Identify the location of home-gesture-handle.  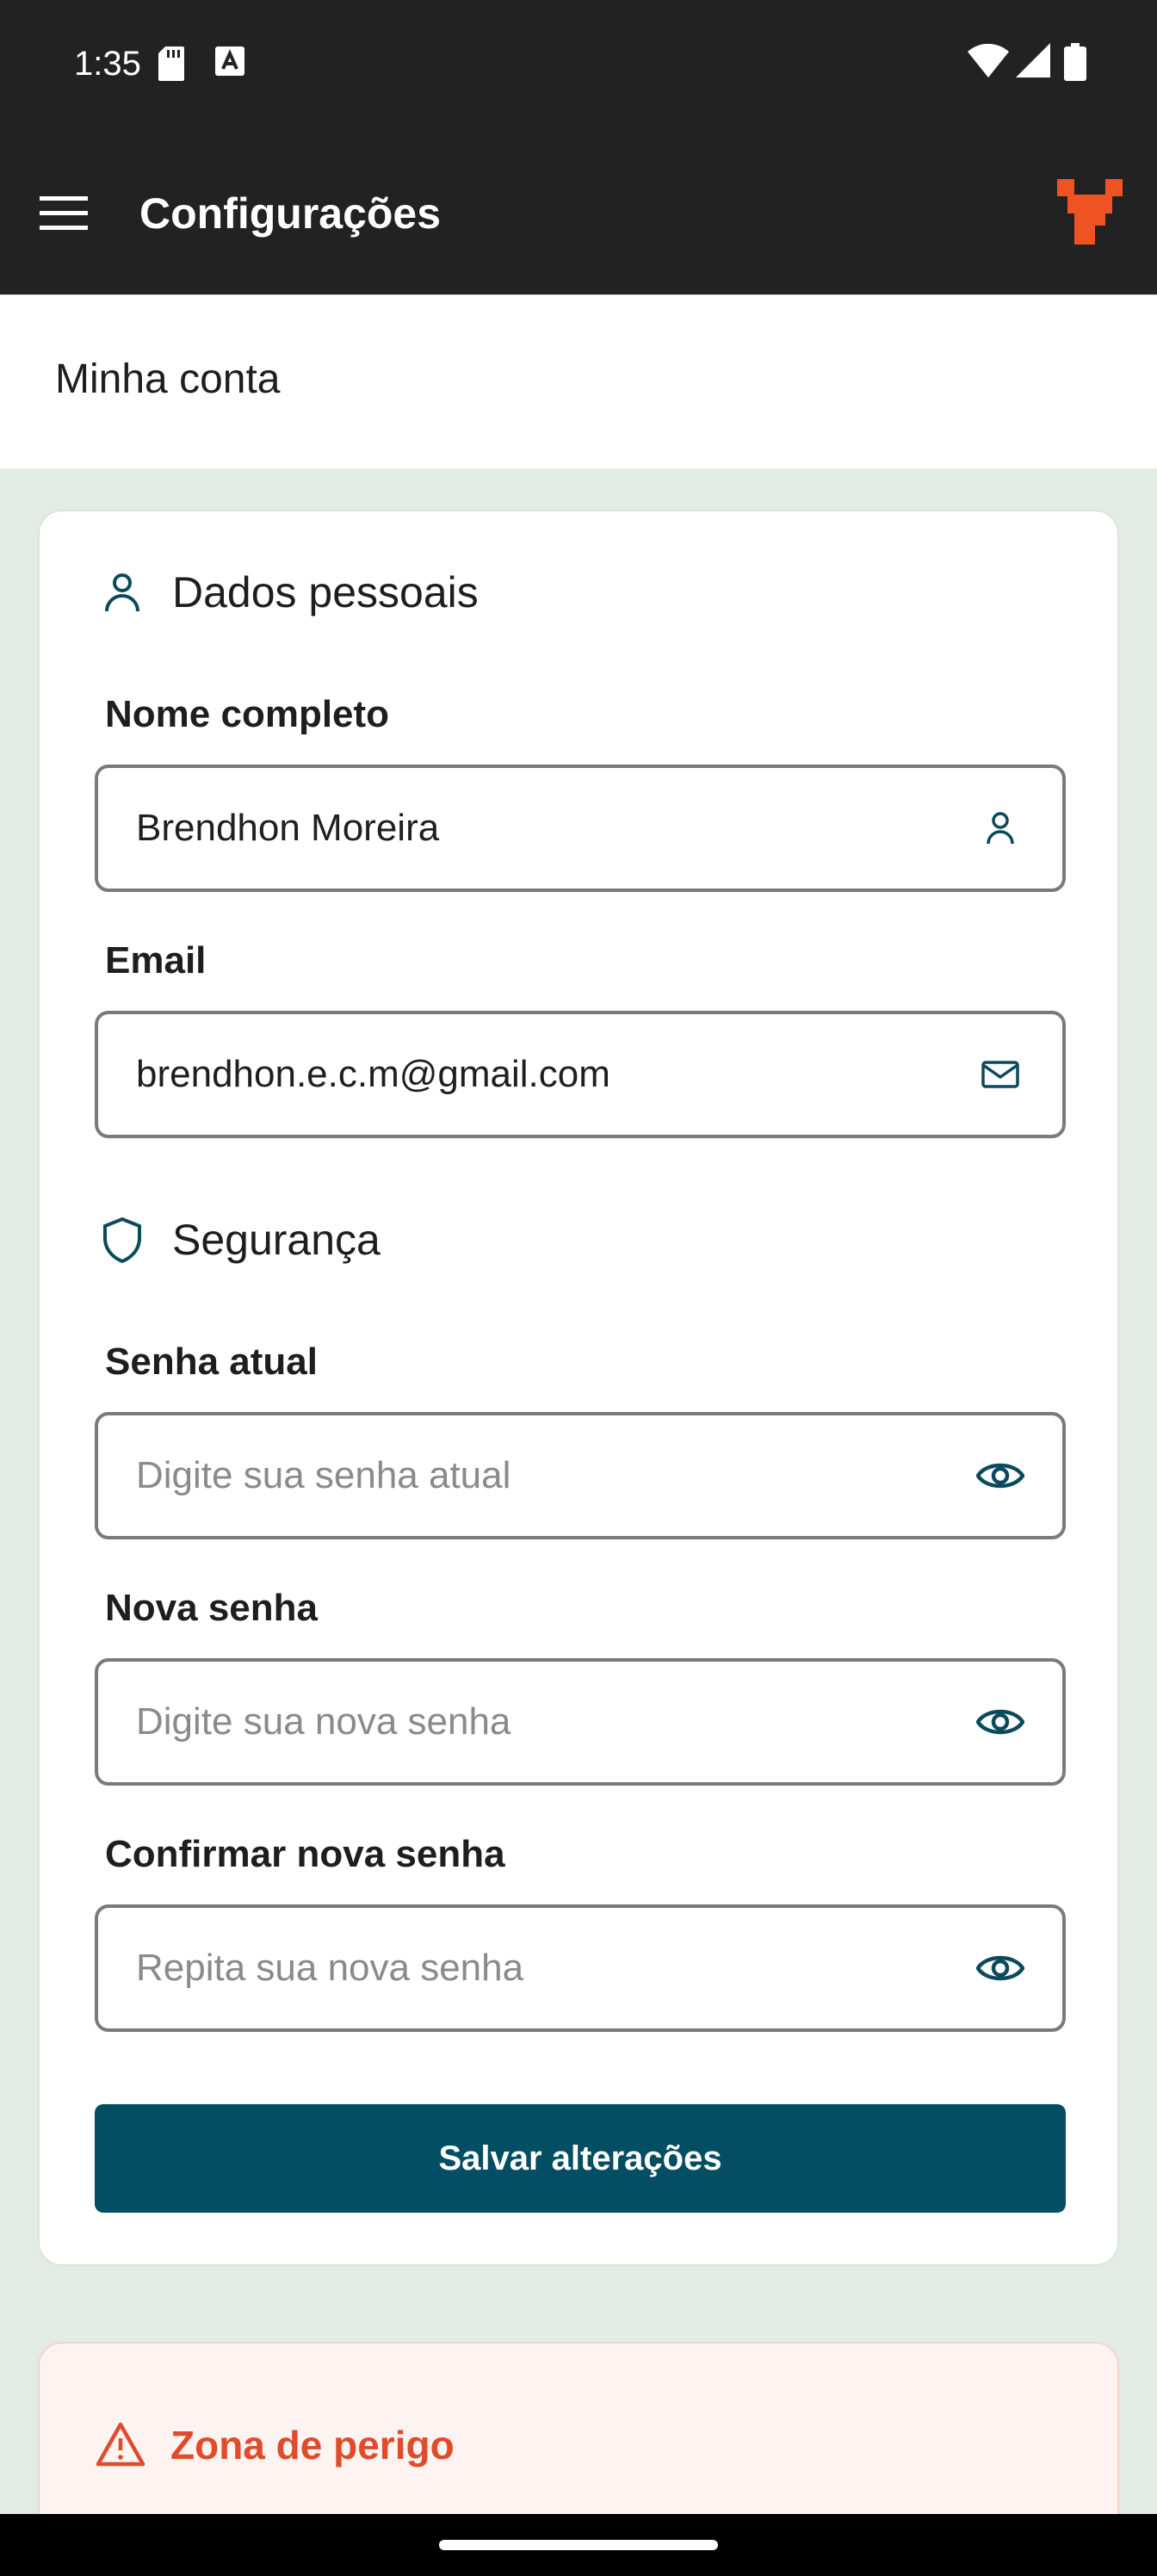
(579, 2545).